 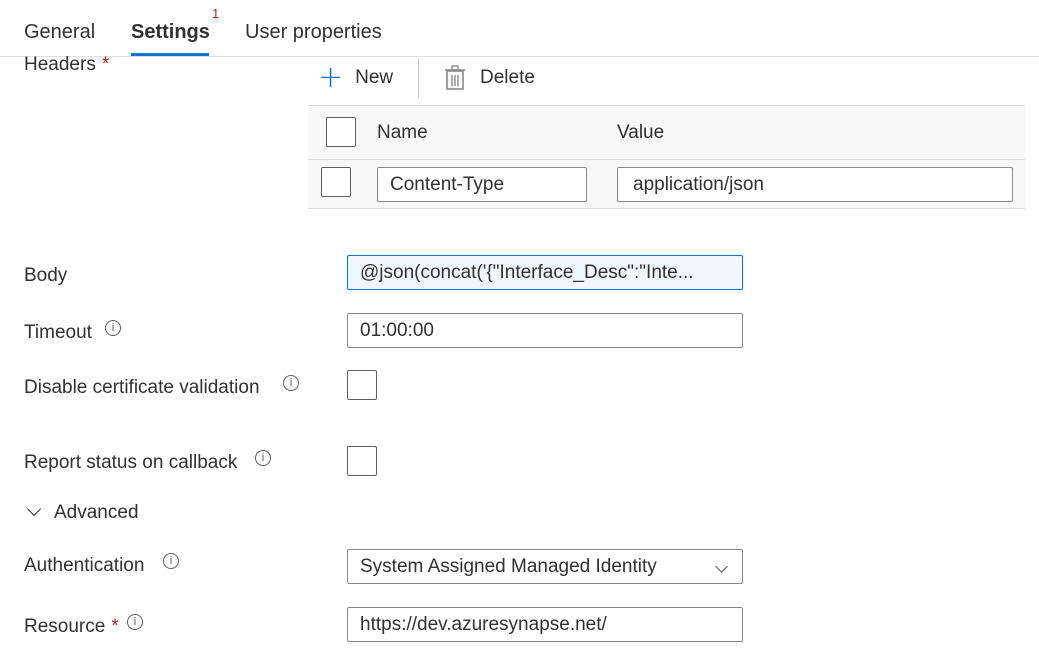 I want to click on authentication-selected-value: System Assigned Managed Identity, so click(x=508, y=566).